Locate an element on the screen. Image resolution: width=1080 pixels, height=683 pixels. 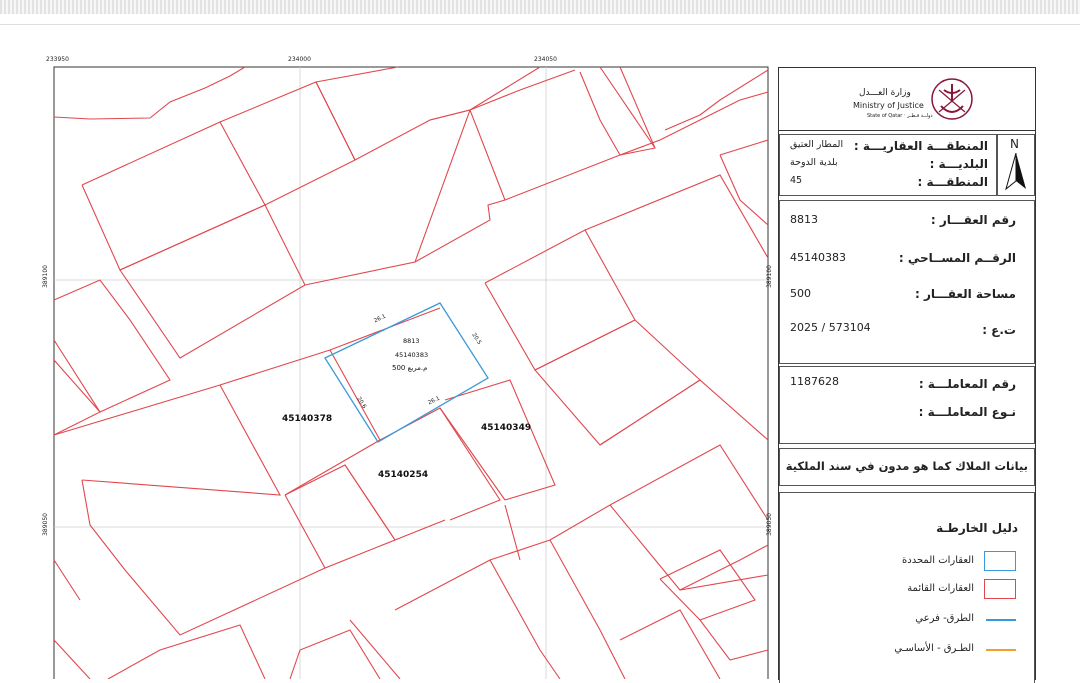
te-value: 2025 / 573104 is located at coordinates (830, 327).